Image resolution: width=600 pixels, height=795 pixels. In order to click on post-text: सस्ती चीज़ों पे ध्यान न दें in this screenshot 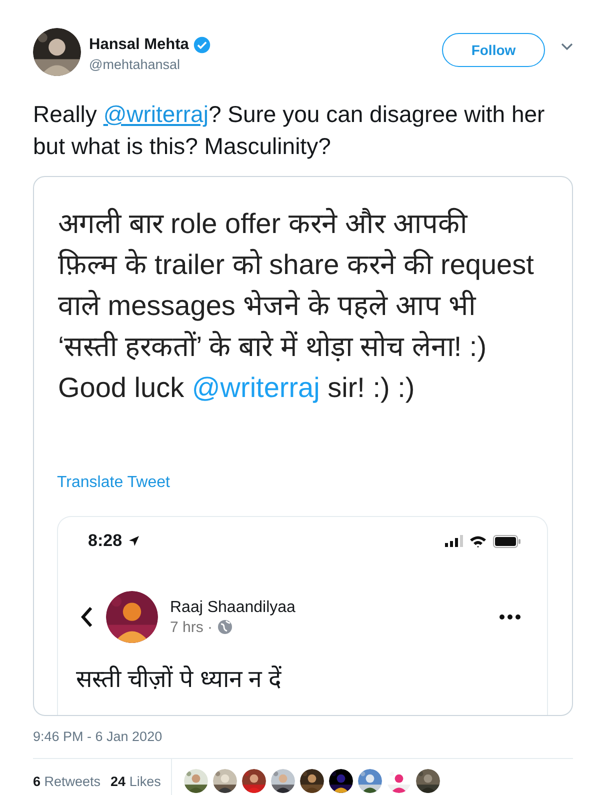, I will do `click(179, 679)`.